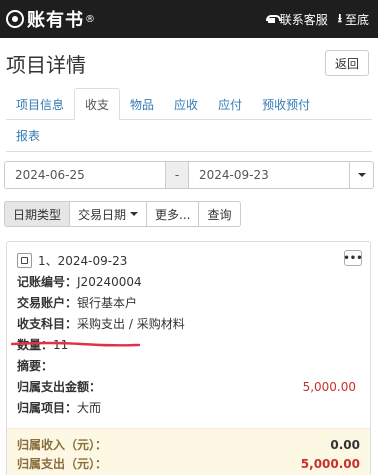  Describe the element at coordinates (46, 64) in the screenshot. I see `page-title: 项目详情` at that location.